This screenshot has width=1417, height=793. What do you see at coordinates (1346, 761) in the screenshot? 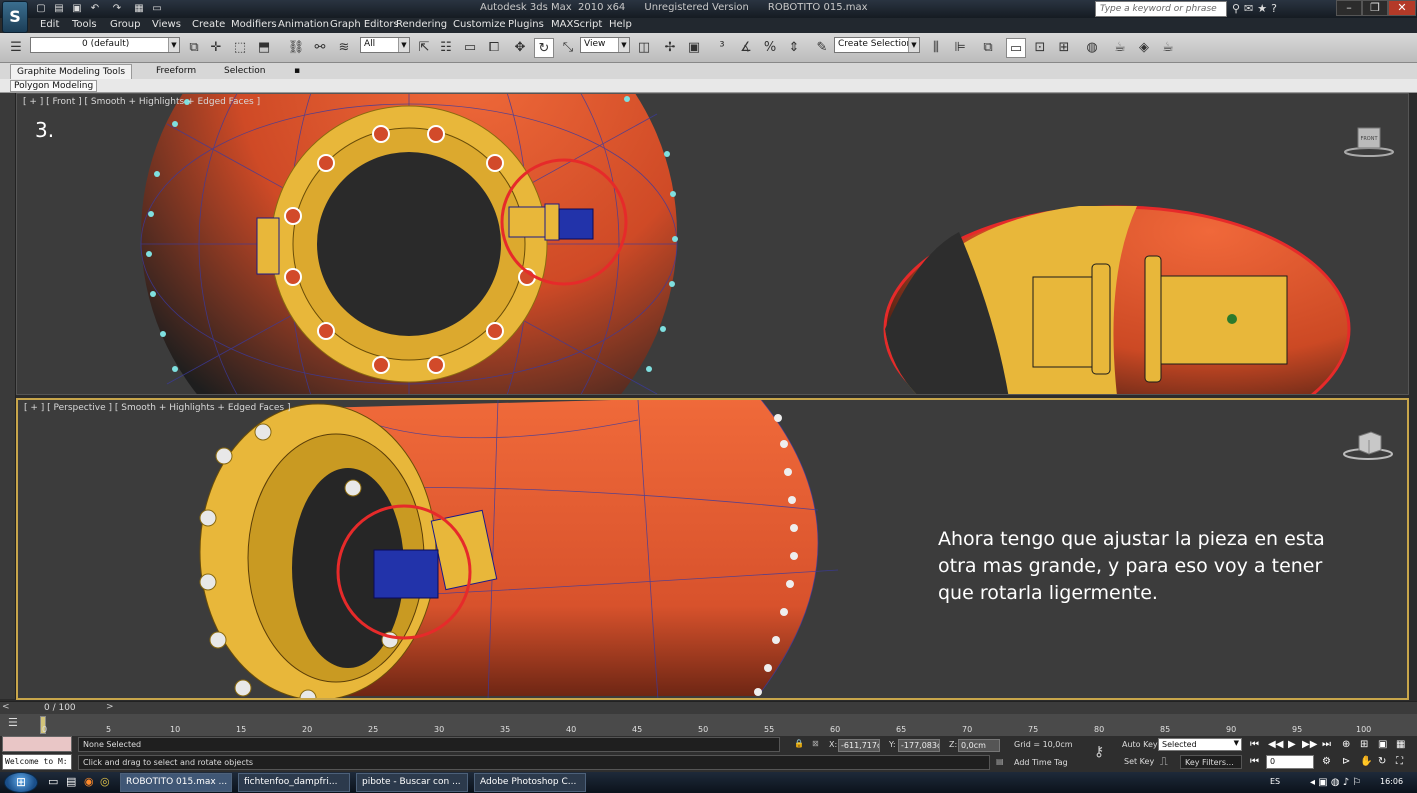
I see `field-of-view-icon: ⊳` at bounding box center [1346, 761].